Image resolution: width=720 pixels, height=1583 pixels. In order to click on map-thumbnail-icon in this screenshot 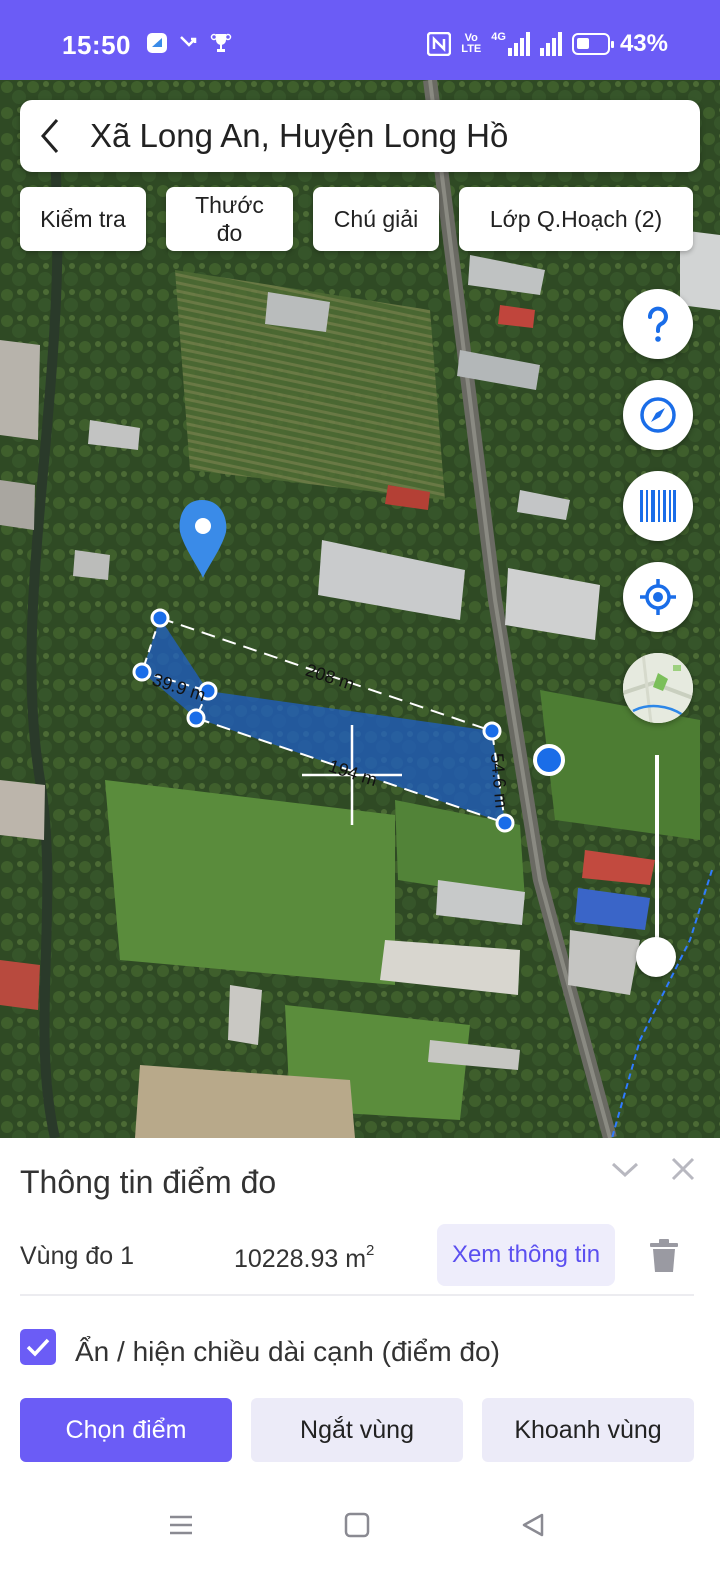, I will do `click(658, 688)`.